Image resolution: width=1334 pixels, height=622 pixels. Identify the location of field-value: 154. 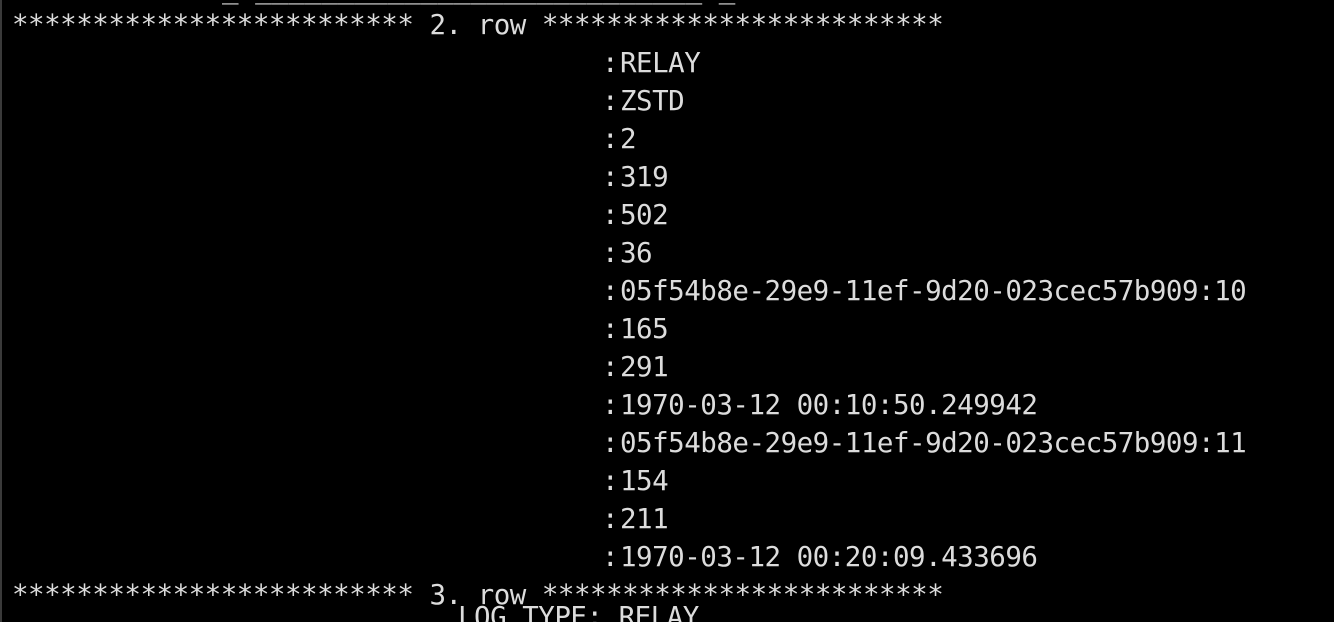
(644, 481).